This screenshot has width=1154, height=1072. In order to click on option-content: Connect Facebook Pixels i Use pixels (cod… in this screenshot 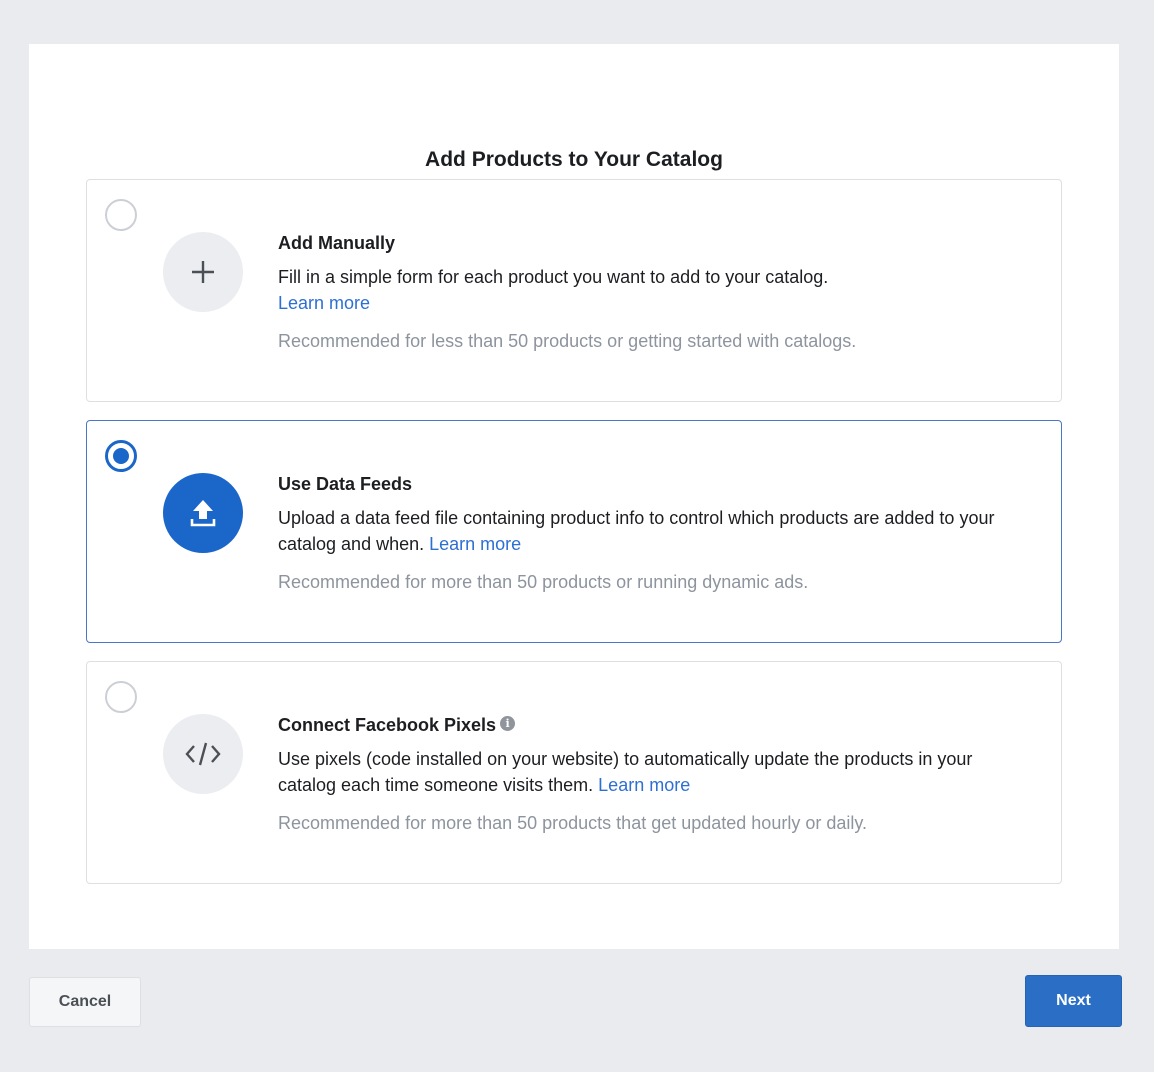, I will do `click(648, 774)`.